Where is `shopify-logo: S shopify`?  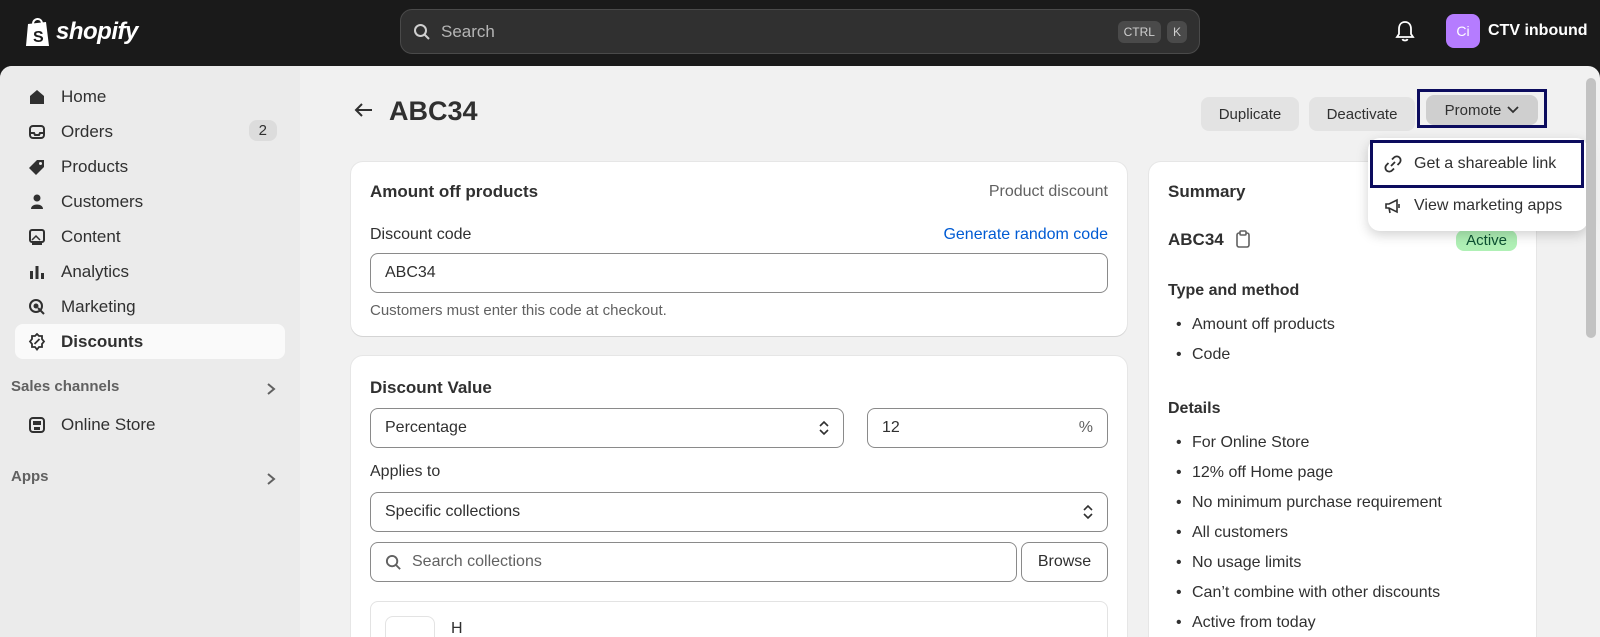 shopify-logo: S shopify is located at coordinates (81, 32).